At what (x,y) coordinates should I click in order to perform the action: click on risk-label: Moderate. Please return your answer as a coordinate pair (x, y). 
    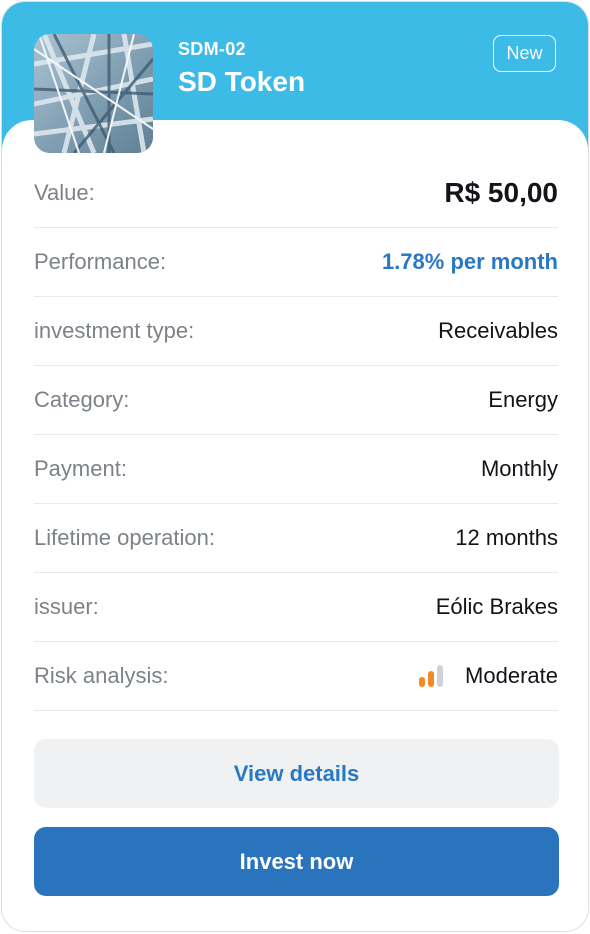
    Looking at the image, I should click on (511, 675).